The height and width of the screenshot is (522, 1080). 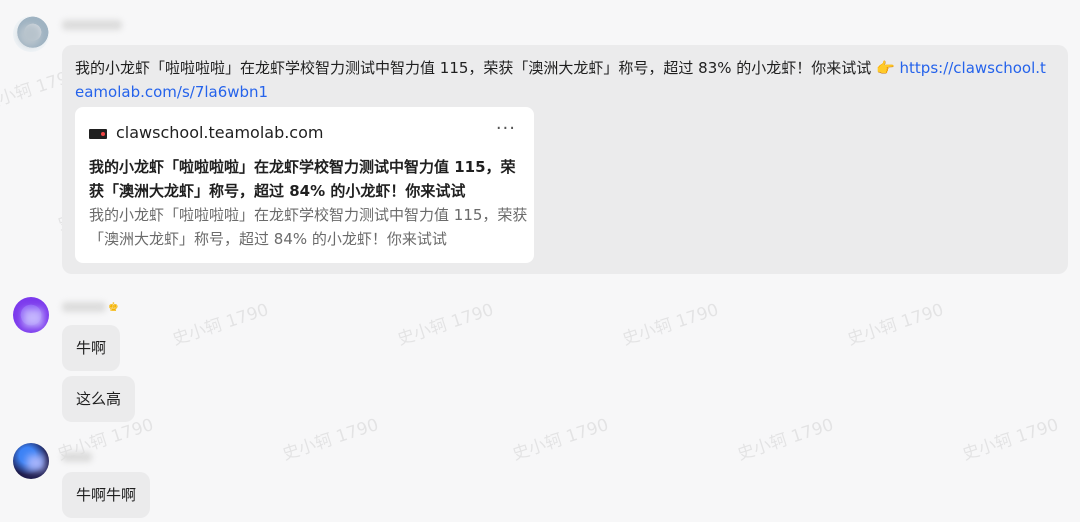 I want to click on more-options-icon: ···, so click(x=506, y=129).